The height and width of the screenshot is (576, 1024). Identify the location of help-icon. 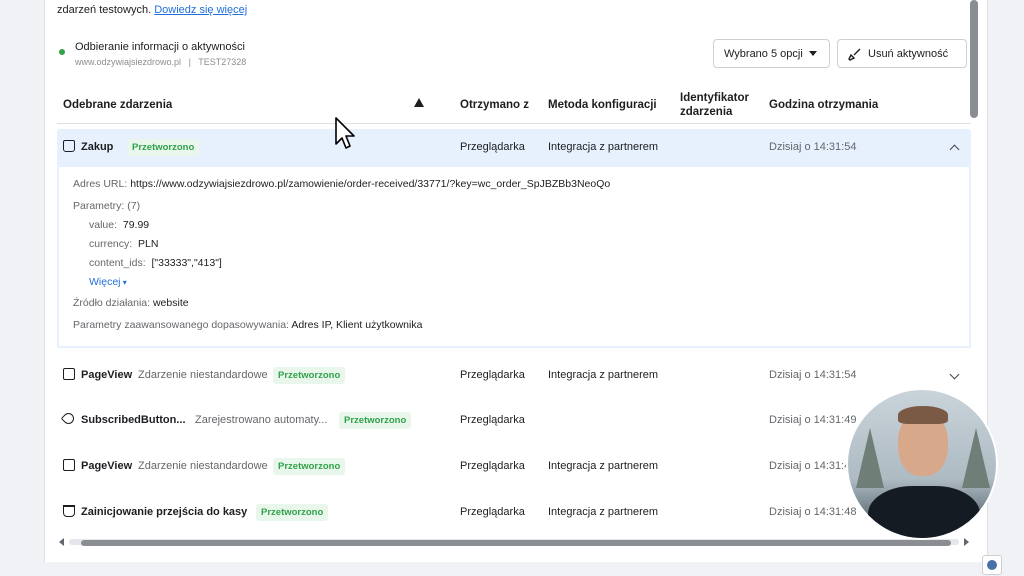
(992, 565).